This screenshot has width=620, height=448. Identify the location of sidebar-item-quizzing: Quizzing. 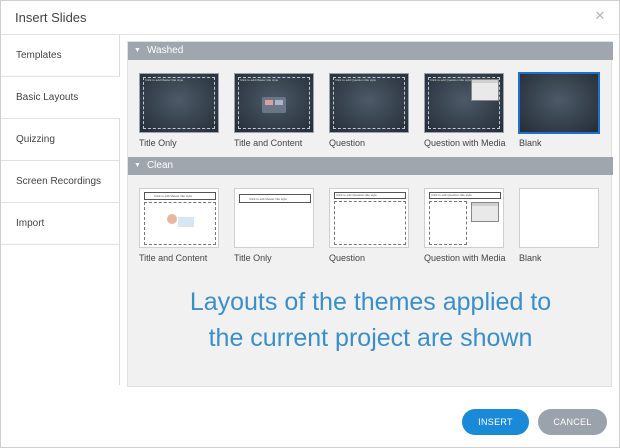
(60, 140).